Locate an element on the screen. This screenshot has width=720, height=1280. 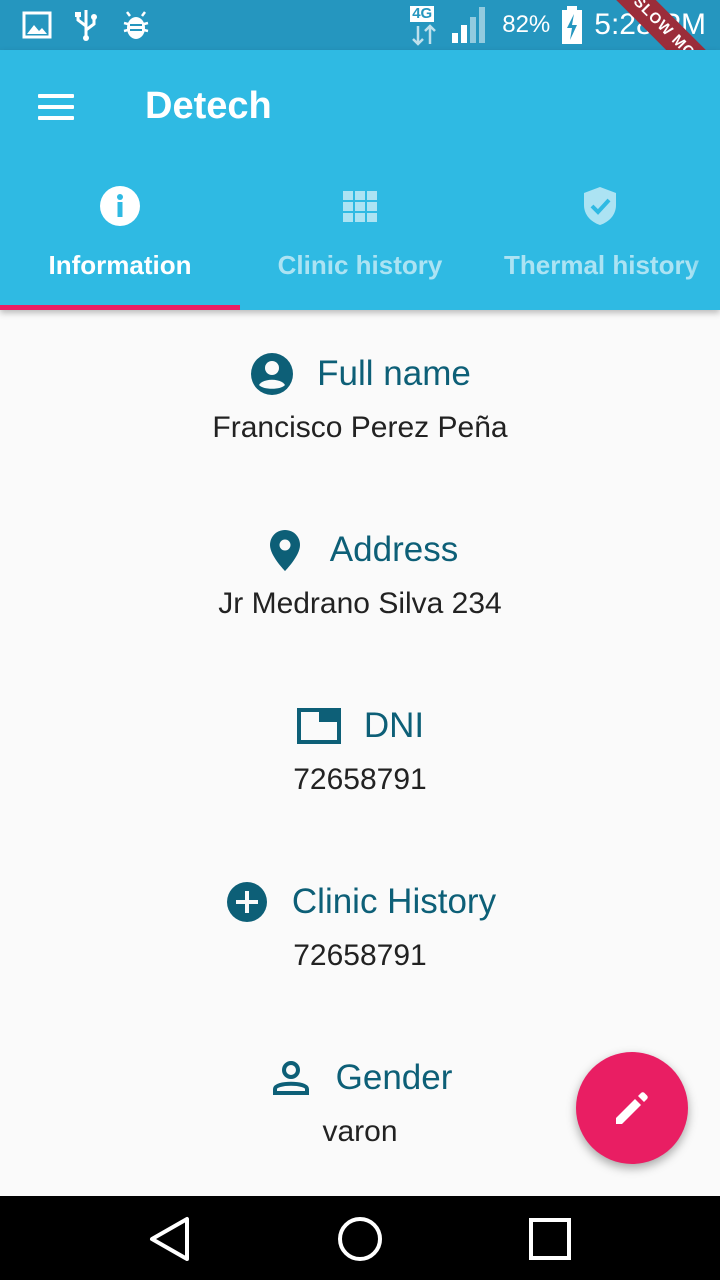
field-label: Full name is located at coordinates (394, 373).